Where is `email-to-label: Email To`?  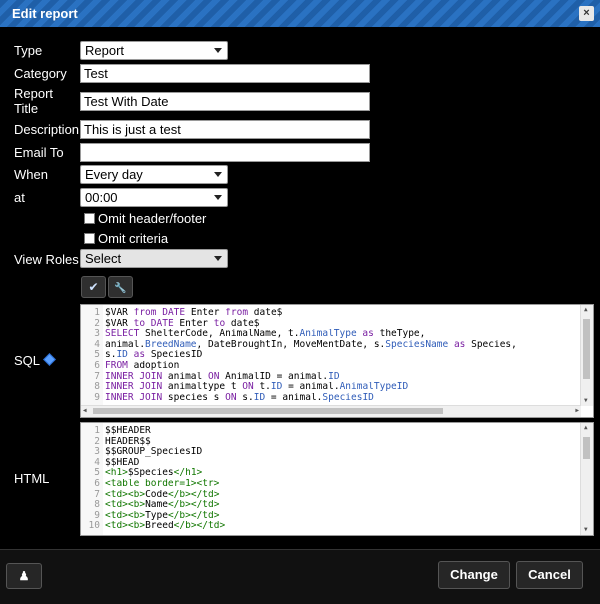 email-to-label: Email To is located at coordinates (39, 152).